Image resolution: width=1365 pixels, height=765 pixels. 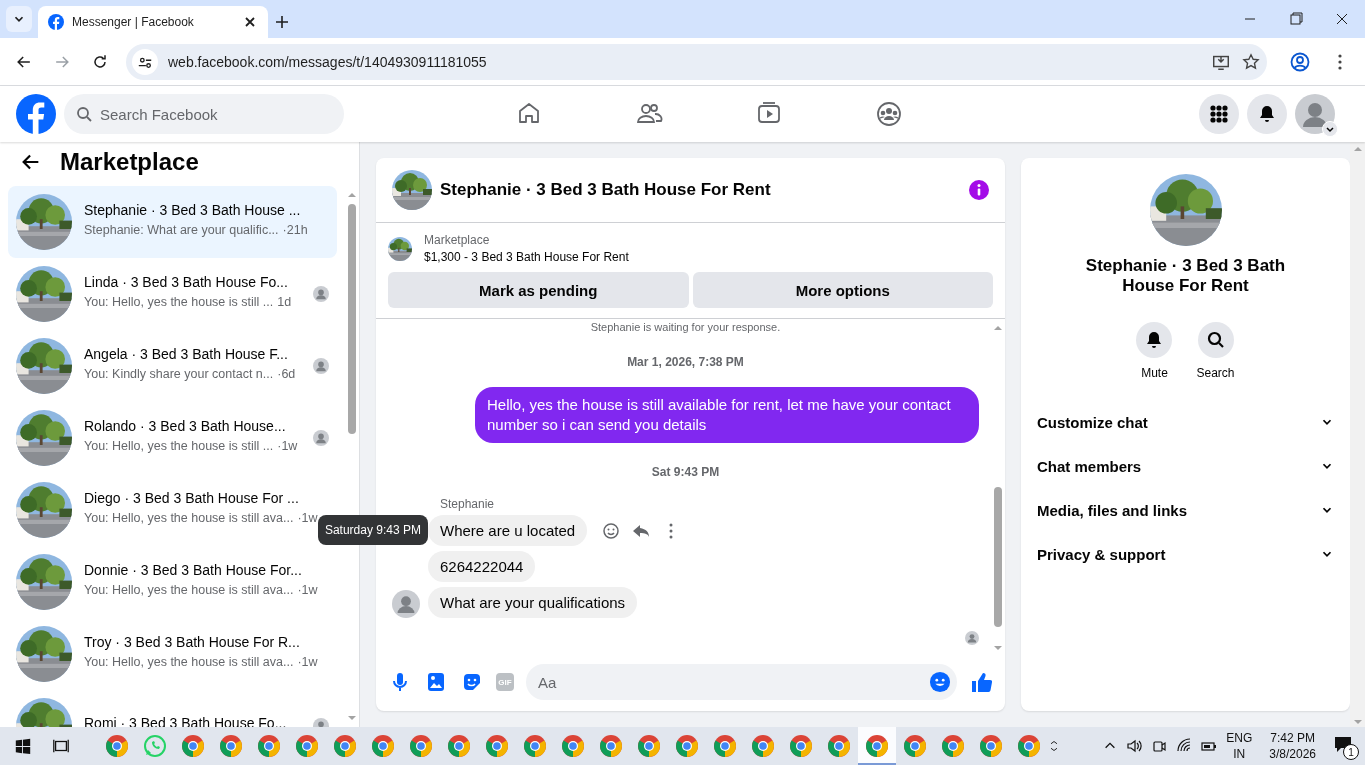 What do you see at coordinates (696, 61) in the screenshot?
I see `address-bar: web.facebook.com/messages/t/1404930911181055` at bounding box center [696, 61].